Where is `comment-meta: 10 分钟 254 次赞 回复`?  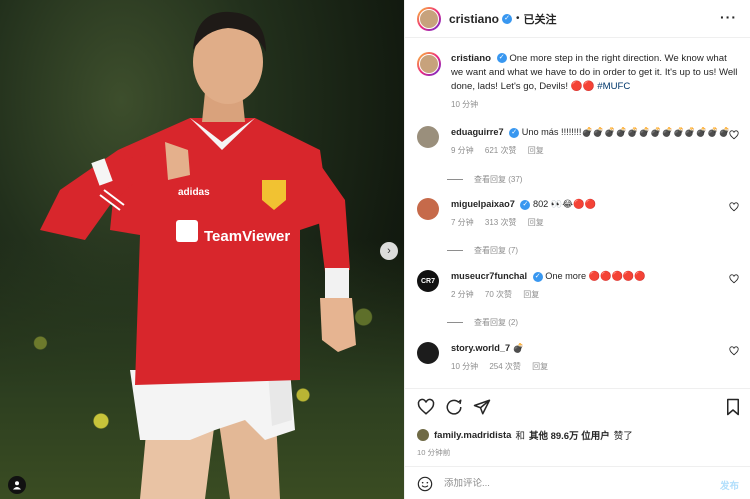
comment-meta: 10 分钟 254 次赞 回复 is located at coordinates (504, 366).